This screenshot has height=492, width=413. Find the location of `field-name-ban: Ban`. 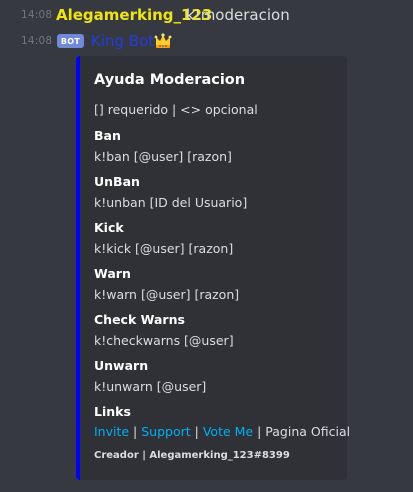

field-name-ban: Ban is located at coordinates (107, 135).